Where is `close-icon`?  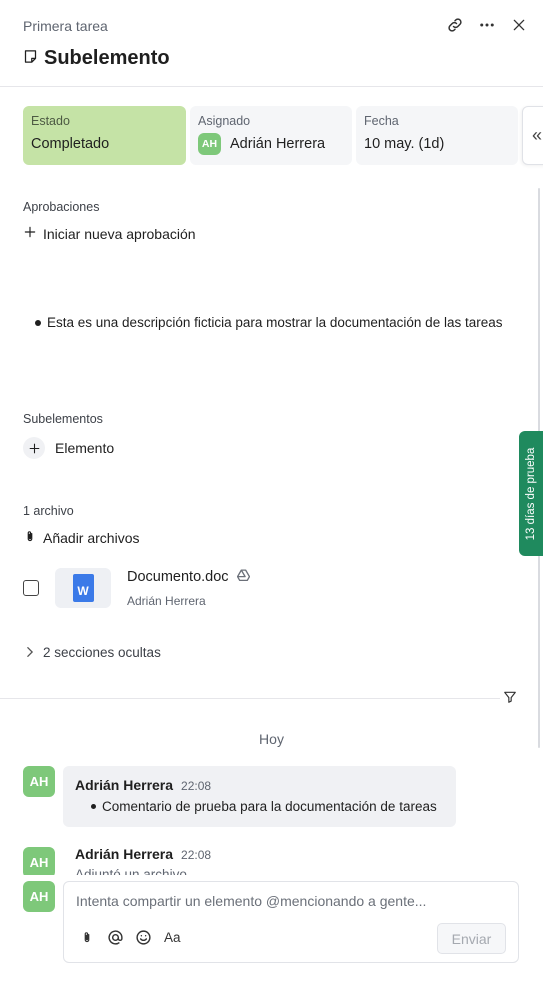 close-icon is located at coordinates (519, 25).